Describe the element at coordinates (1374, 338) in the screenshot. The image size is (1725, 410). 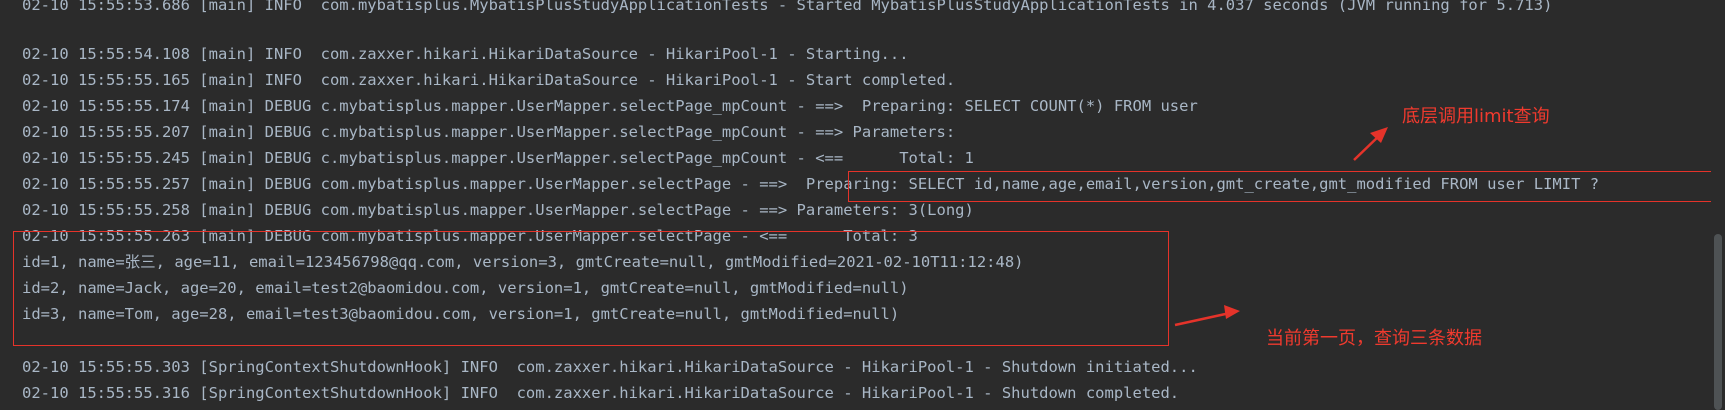
I see `page-result-annotation: 当前第一页，查询三条数据` at that location.